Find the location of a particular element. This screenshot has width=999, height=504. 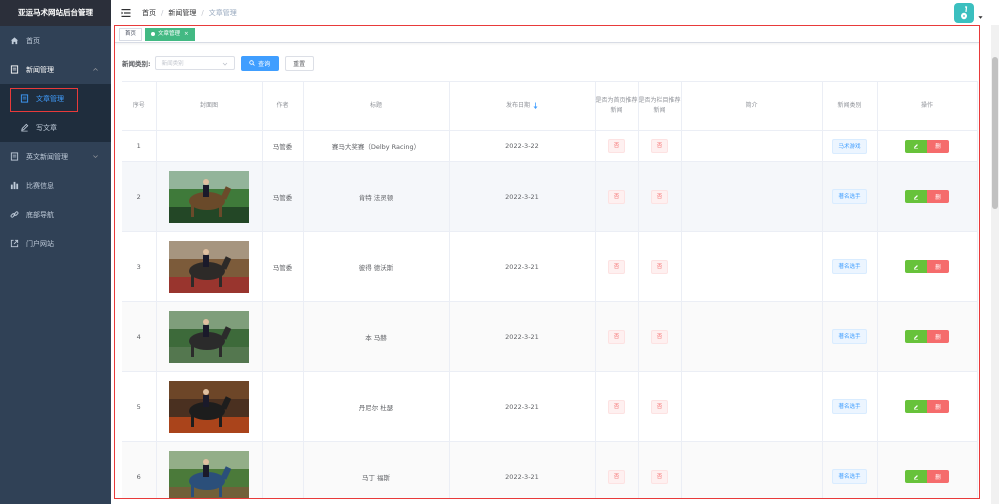

sidebar-item-home: 首页 is located at coordinates (55, 40).